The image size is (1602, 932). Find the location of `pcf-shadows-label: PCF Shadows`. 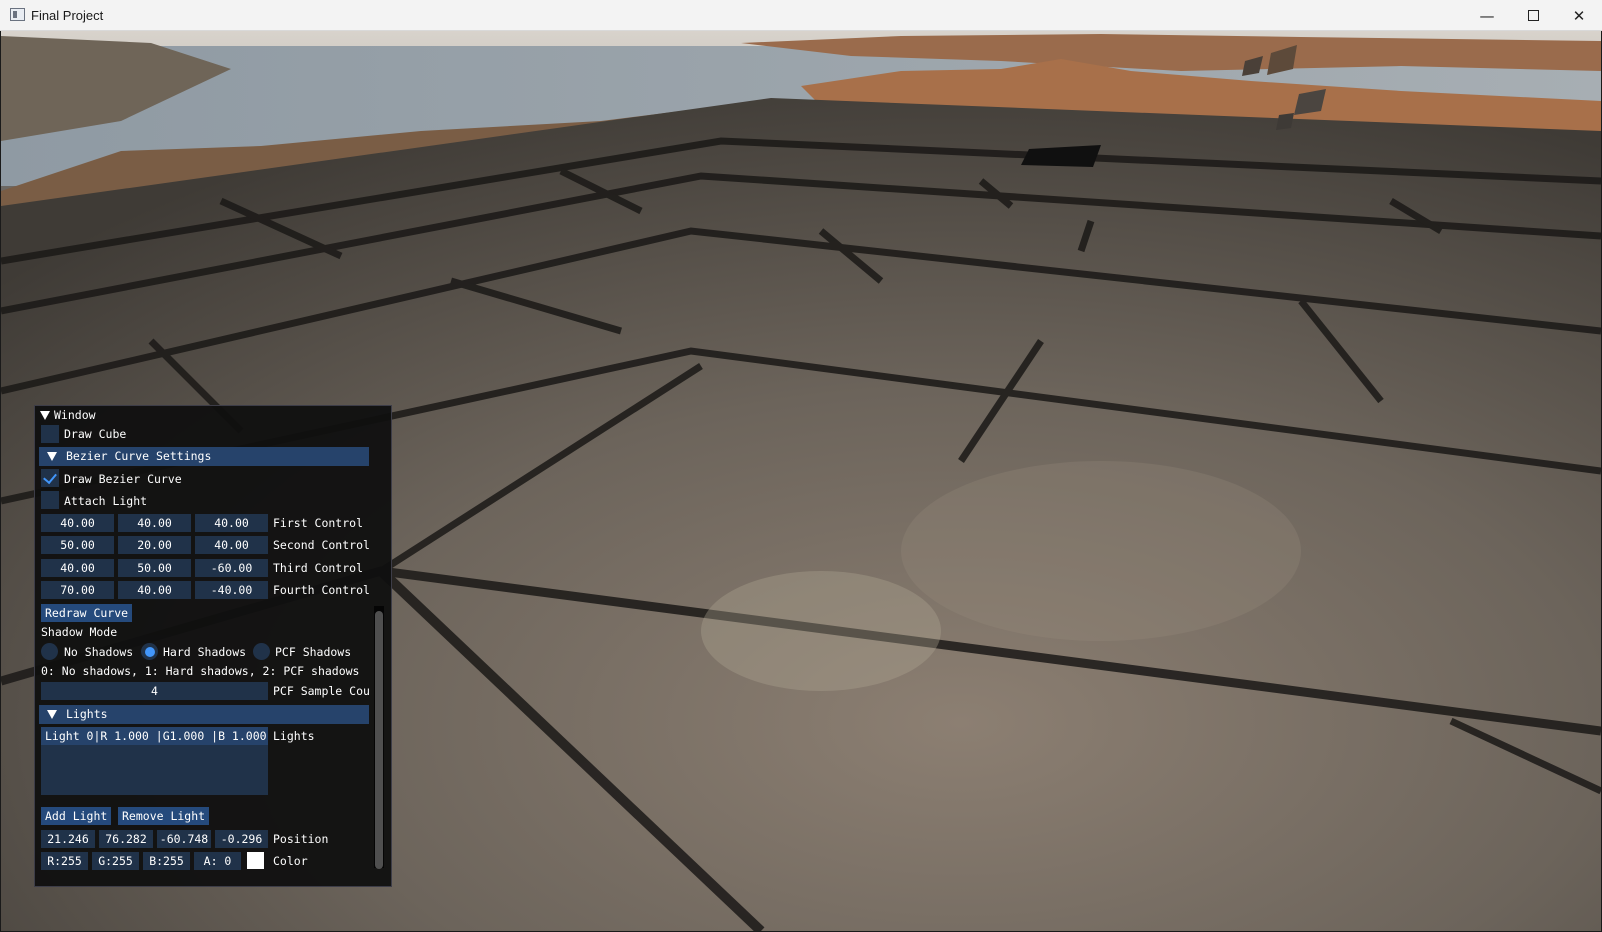

pcf-shadows-label: PCF Shadows is located at coordinates (313, 652).